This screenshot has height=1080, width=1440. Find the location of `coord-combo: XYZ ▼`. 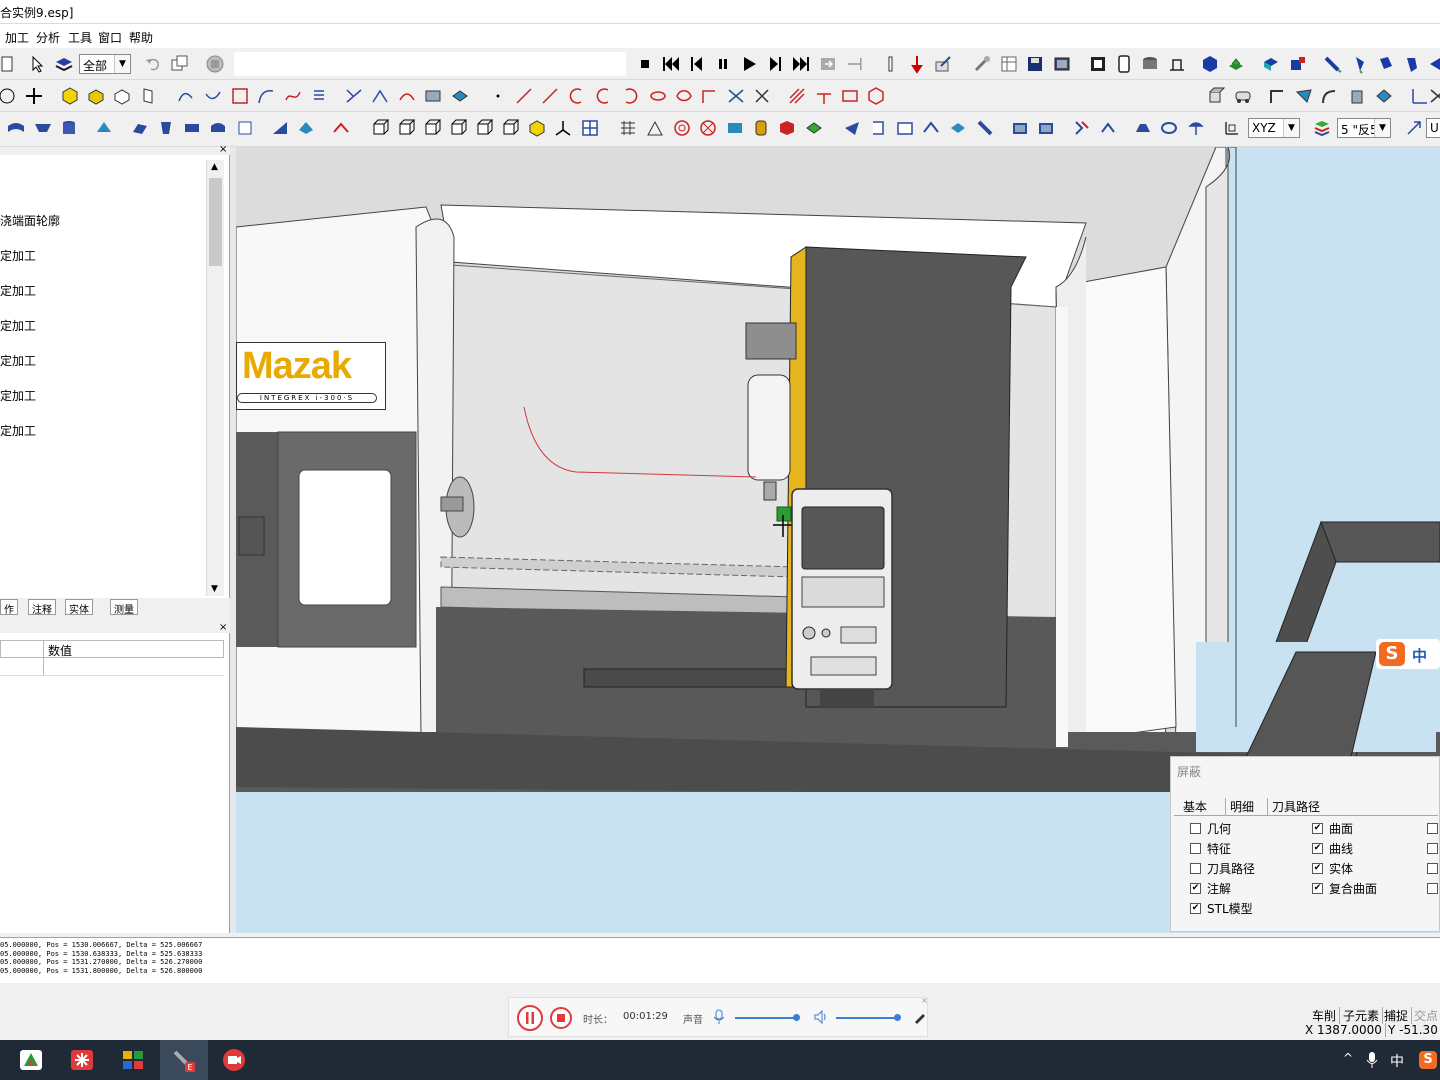

coord-combo: XYZ ▼ is located at coordinates (1274, 128).